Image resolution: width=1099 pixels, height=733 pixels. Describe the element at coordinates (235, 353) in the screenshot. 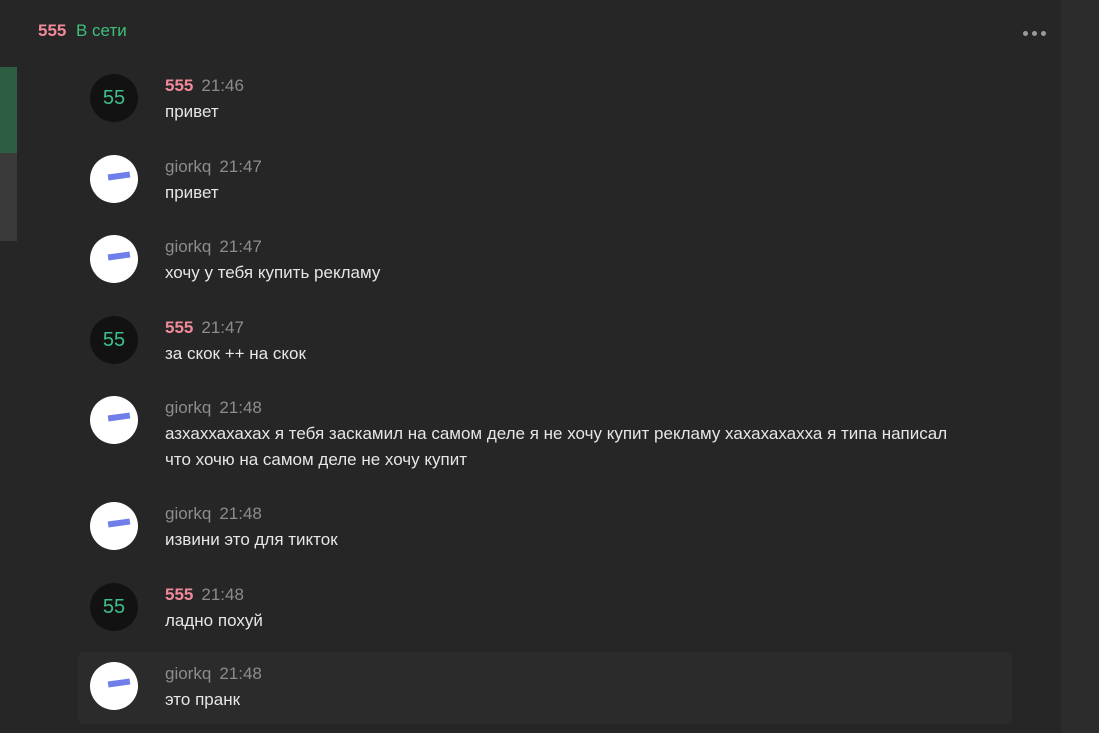

I see `message-text: за скок ++ на скок` at that location.